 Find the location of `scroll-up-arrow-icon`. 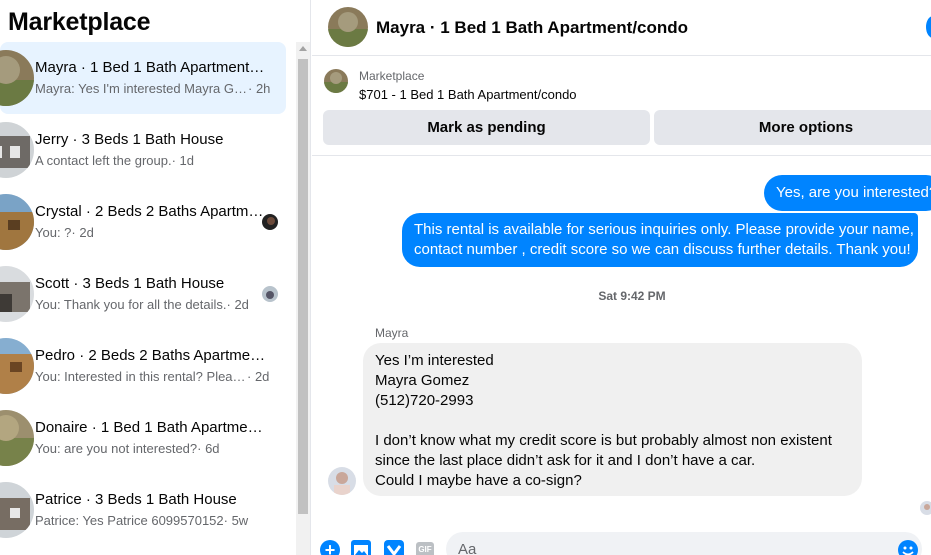

scroll-up-arrow-icon is located at coordinates (303, 48).